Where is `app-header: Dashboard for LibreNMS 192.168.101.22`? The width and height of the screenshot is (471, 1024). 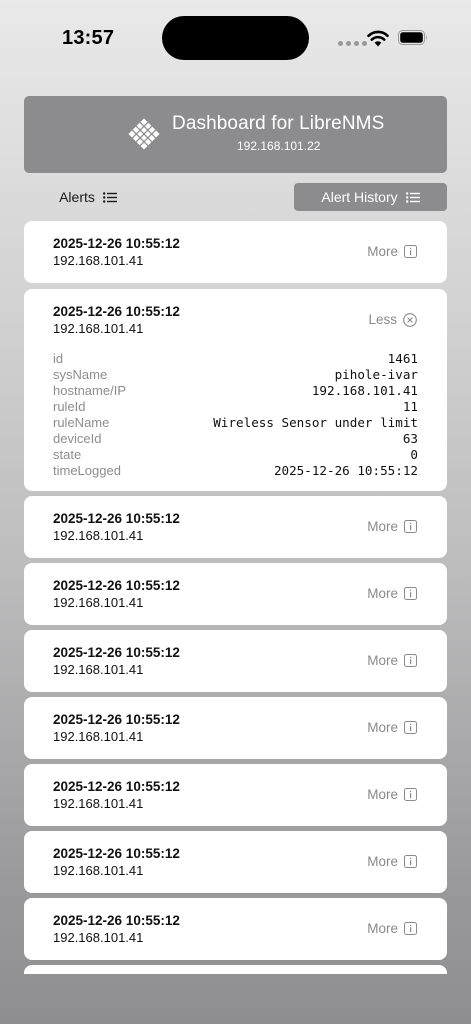 app-header: Dashboard for LibreNMS 192.168.101.22 is located at coordinates (235, 134).